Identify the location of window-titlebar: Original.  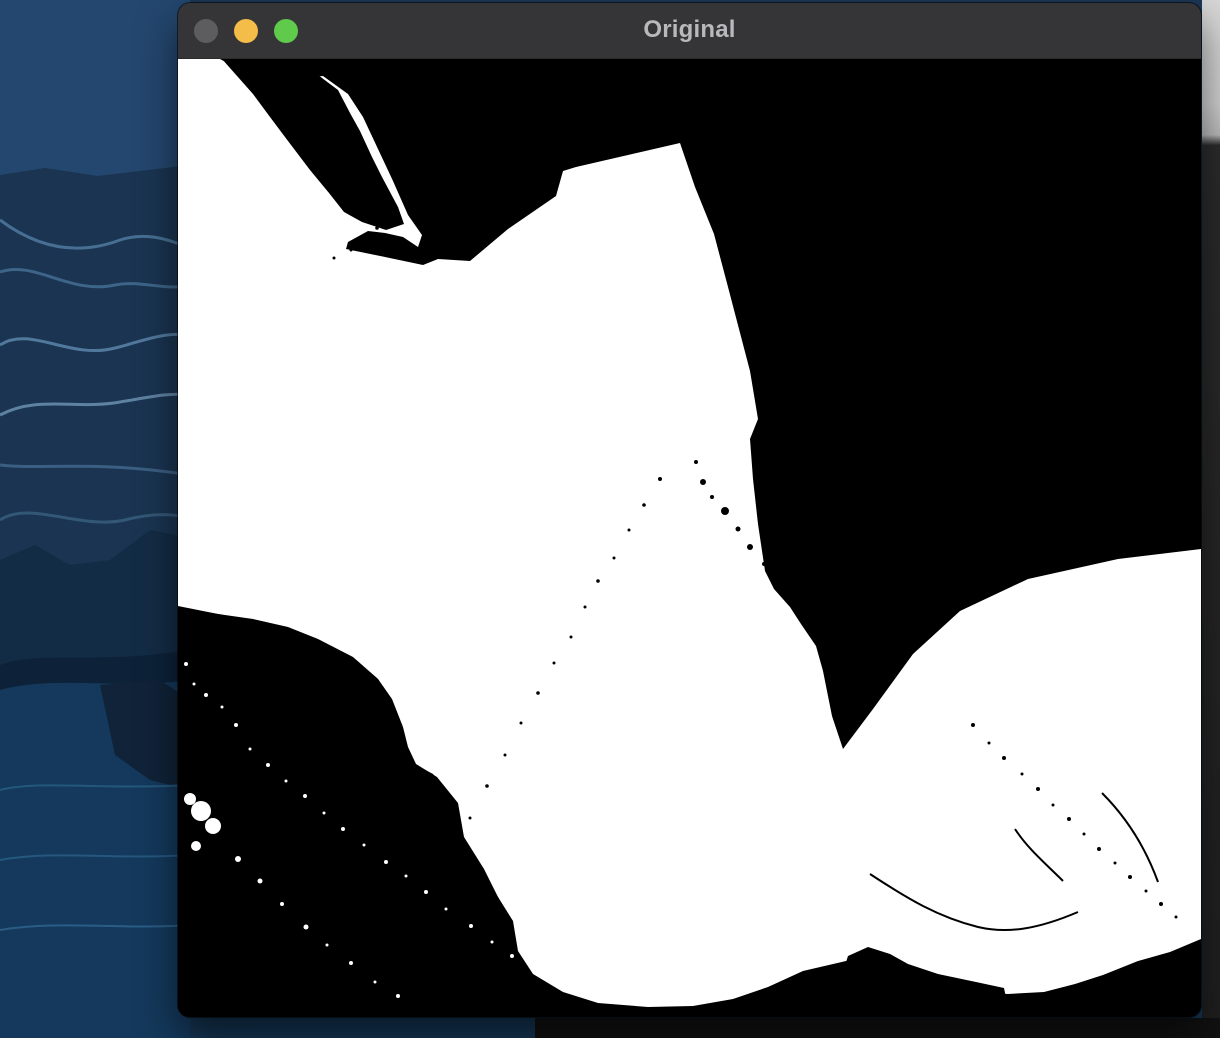
(689, 31).